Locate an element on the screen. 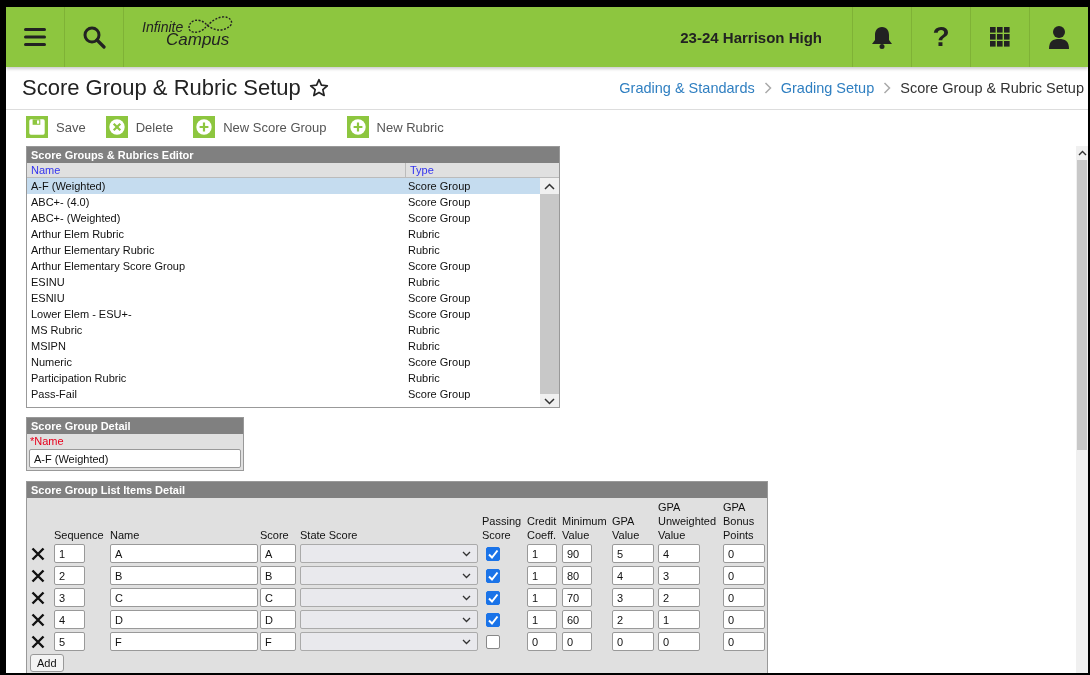  list-row: ESINU Rubric is located at coordinates (283, 282).